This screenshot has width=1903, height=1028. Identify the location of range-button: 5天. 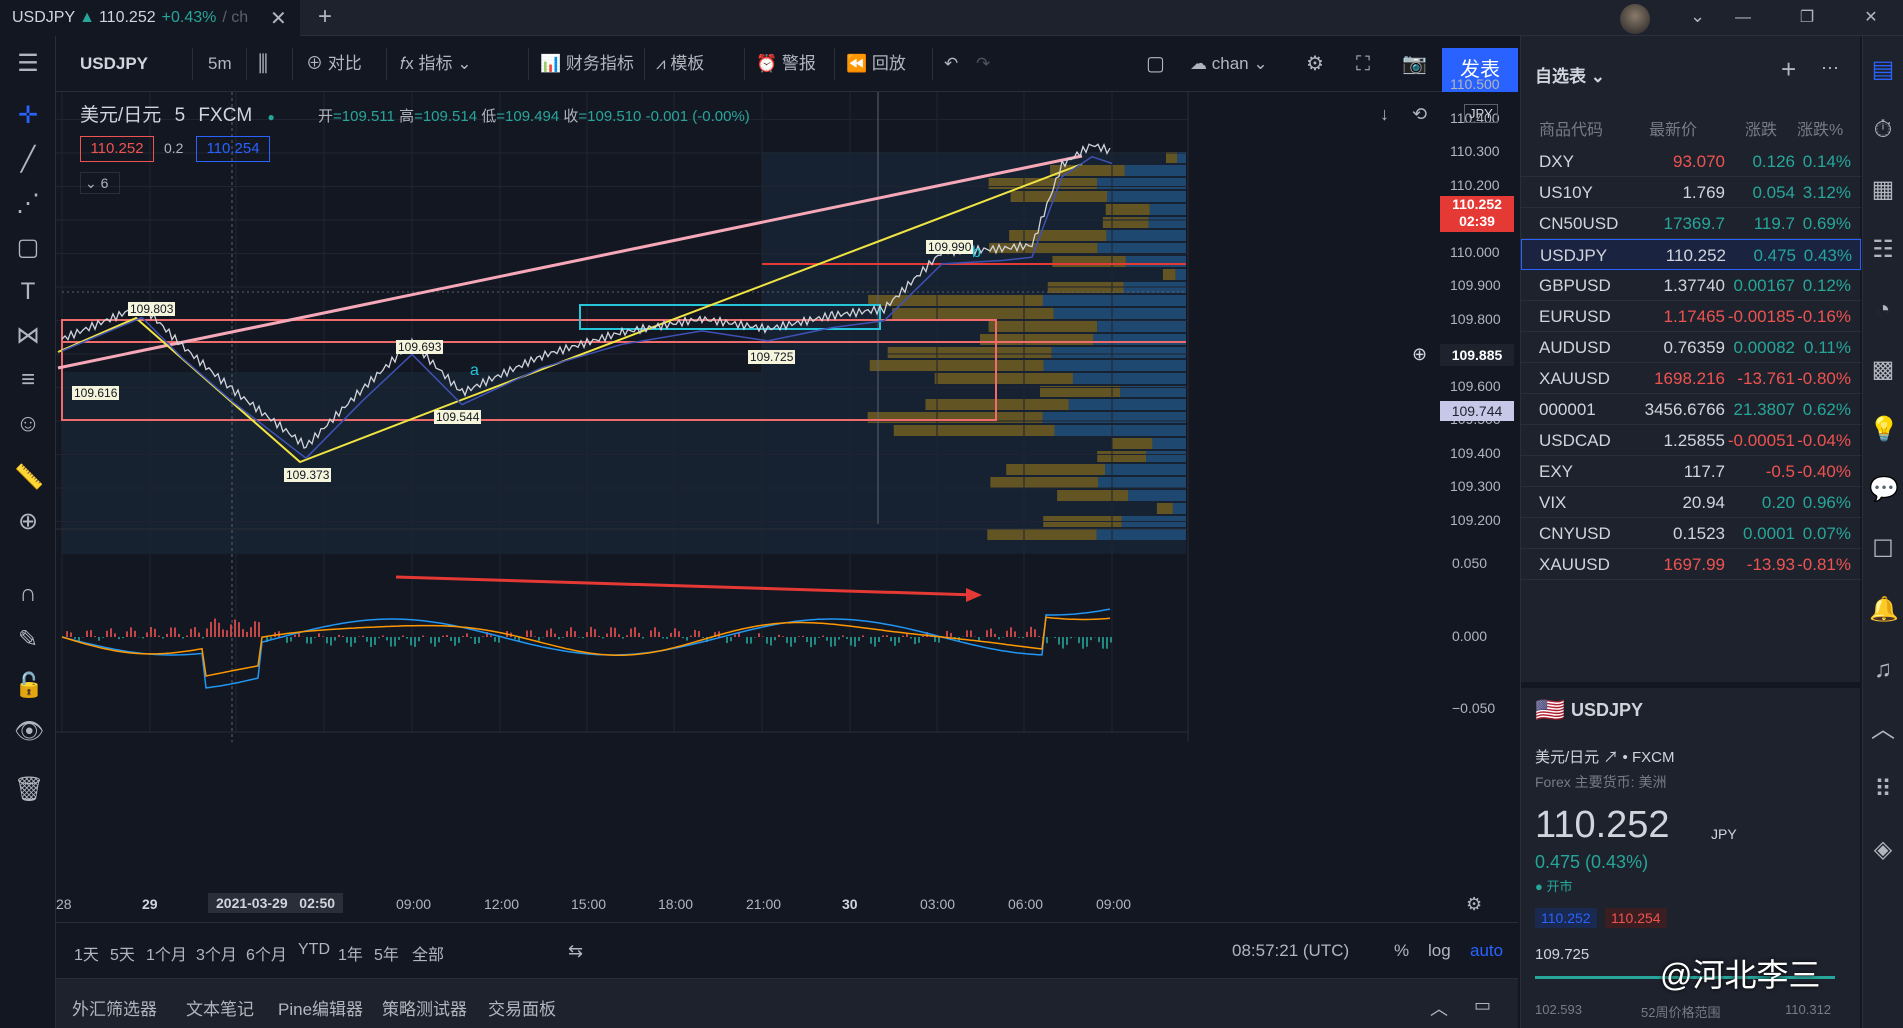
(122, 953).